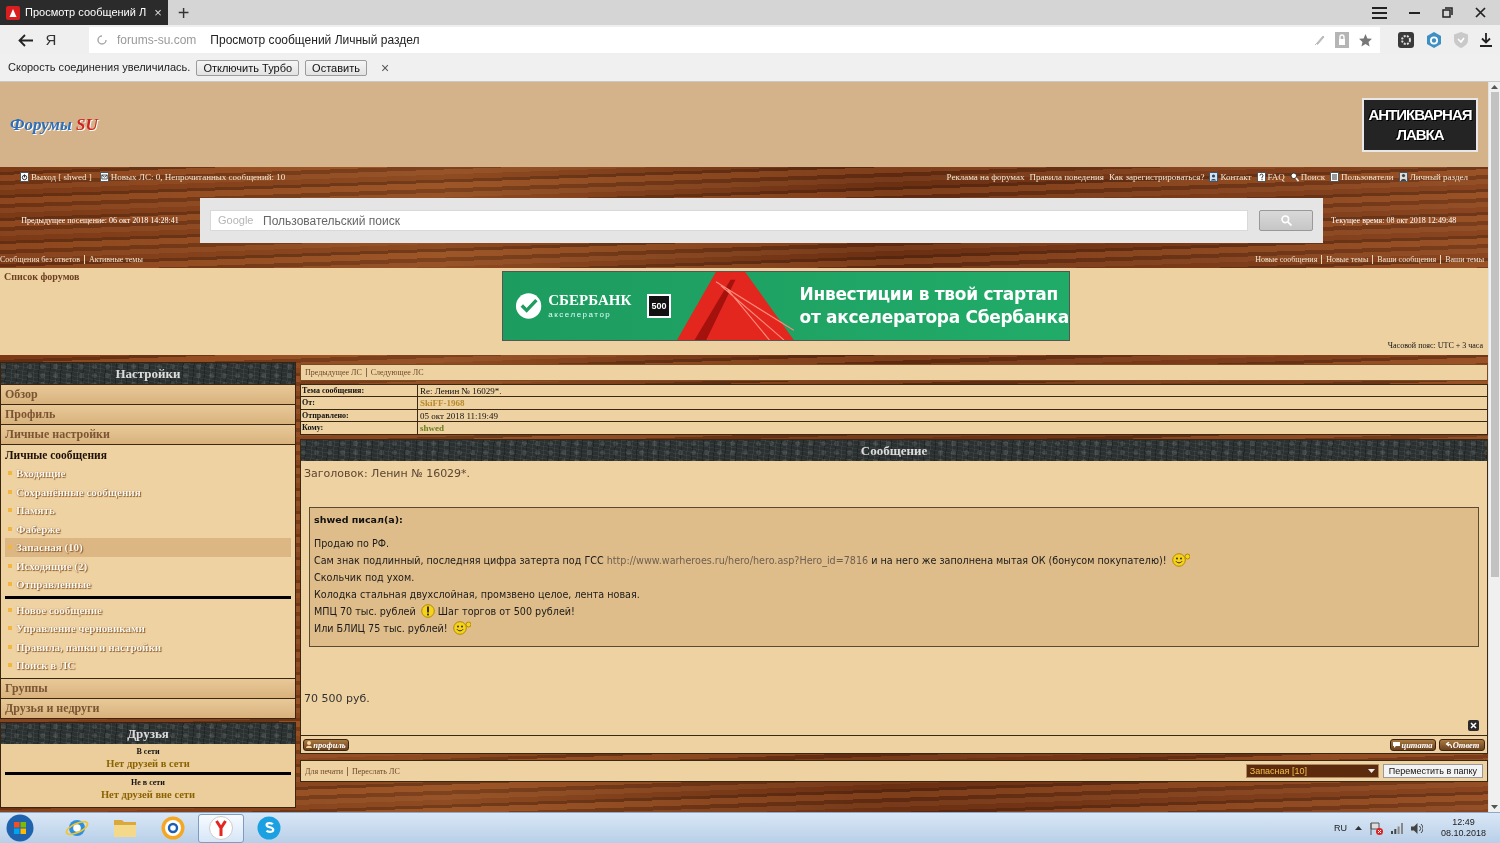 The width and height of the screenshot is (1500, 843). Describe the element at coordinates (1413, 744) in the screenshot. I see `quote-button: цитата` at that location.